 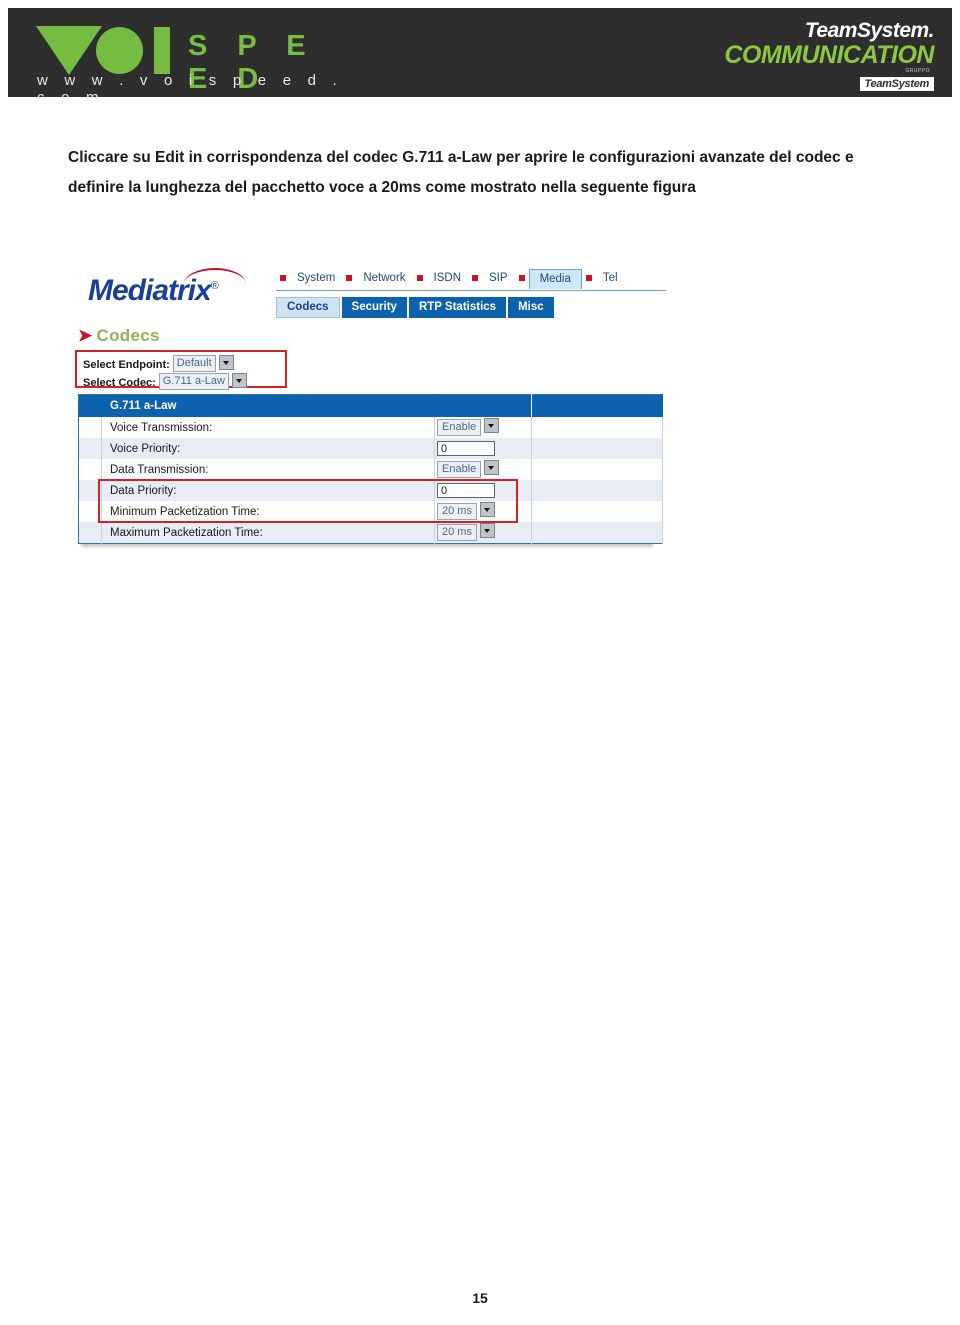 I want to click on minimum-packetization-time-dropdown: 20 ms, so click(x=457, y=511).